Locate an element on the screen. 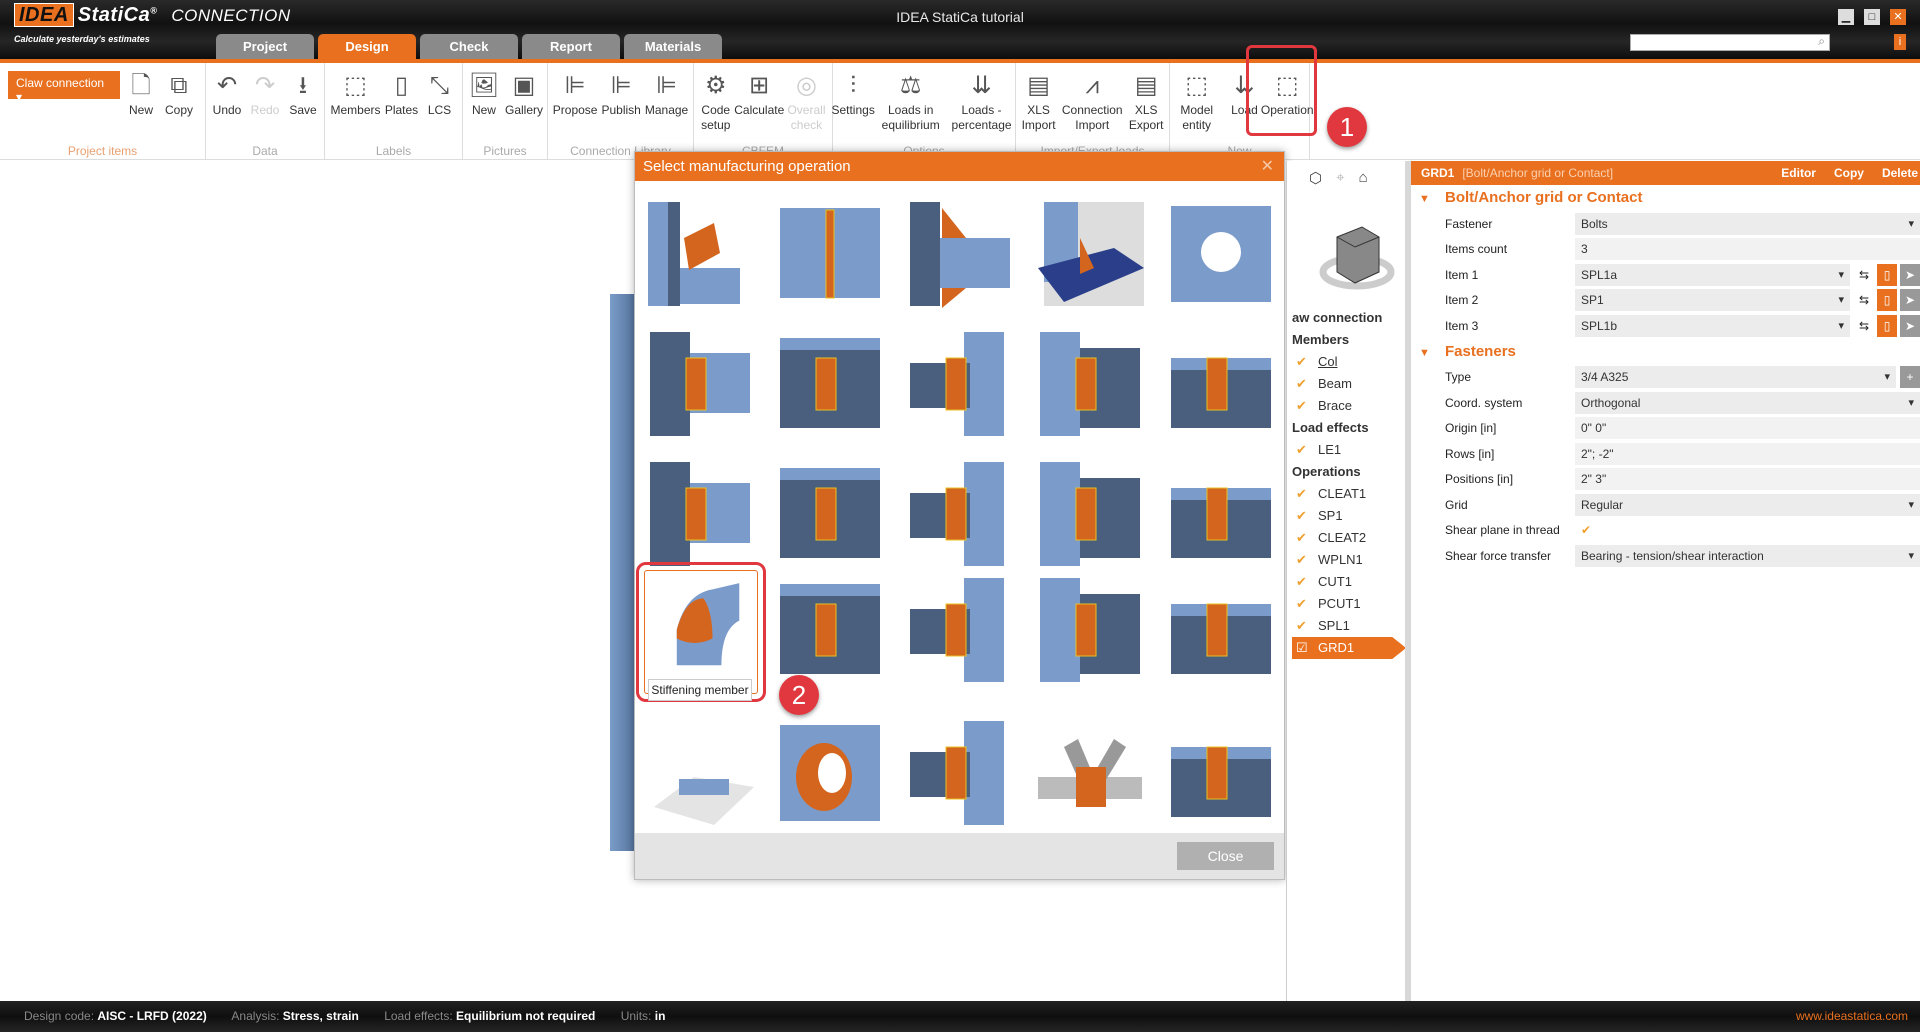  tree-item-members: Members is located at coordinates (1349, 340).